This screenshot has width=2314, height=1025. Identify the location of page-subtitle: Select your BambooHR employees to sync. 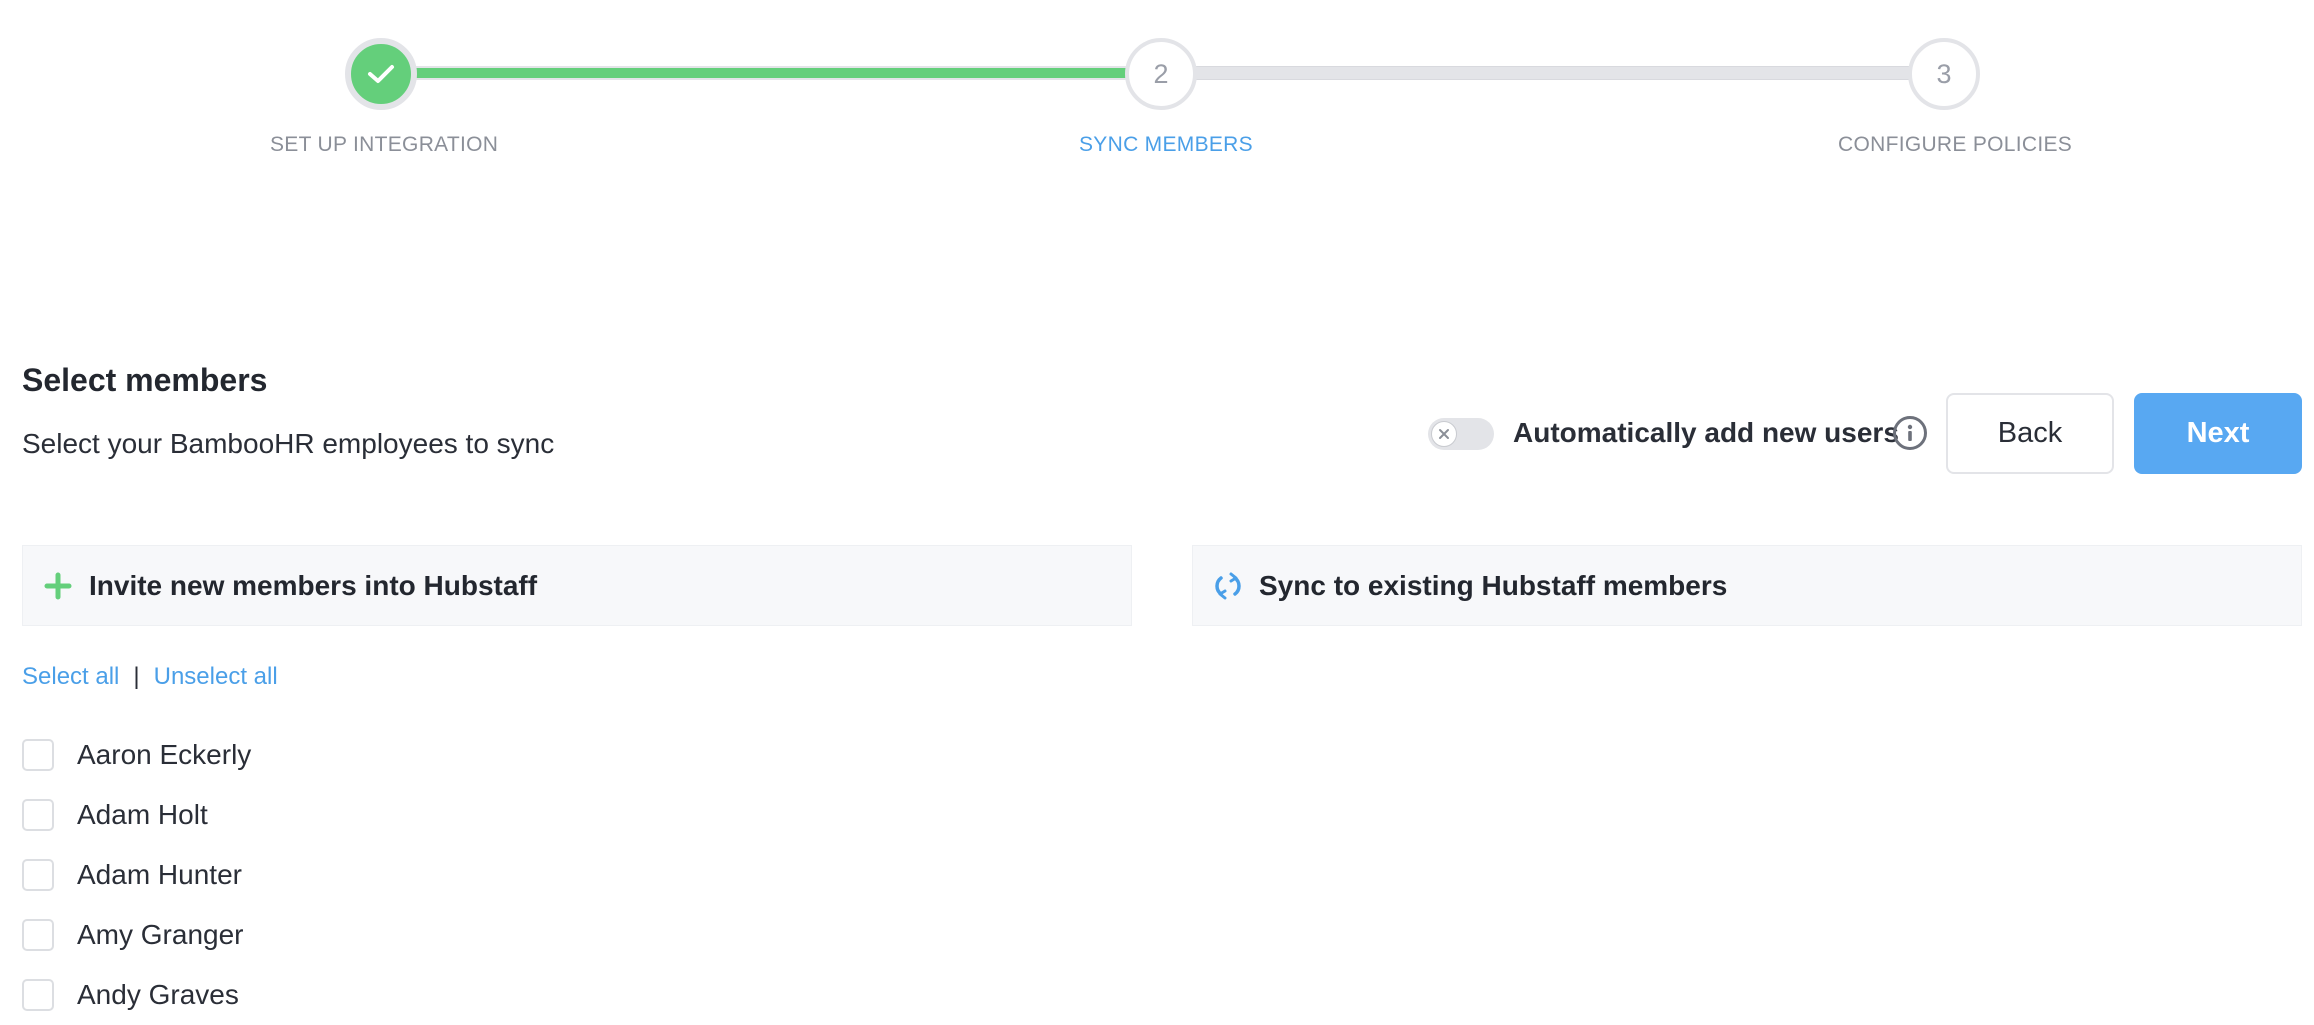
(288, 443).